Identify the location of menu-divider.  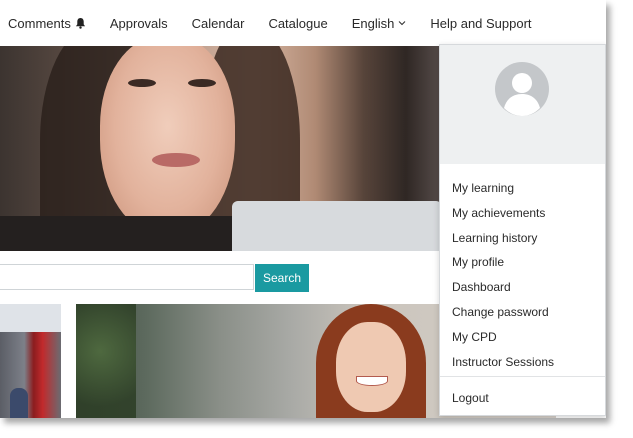
(522, 376).